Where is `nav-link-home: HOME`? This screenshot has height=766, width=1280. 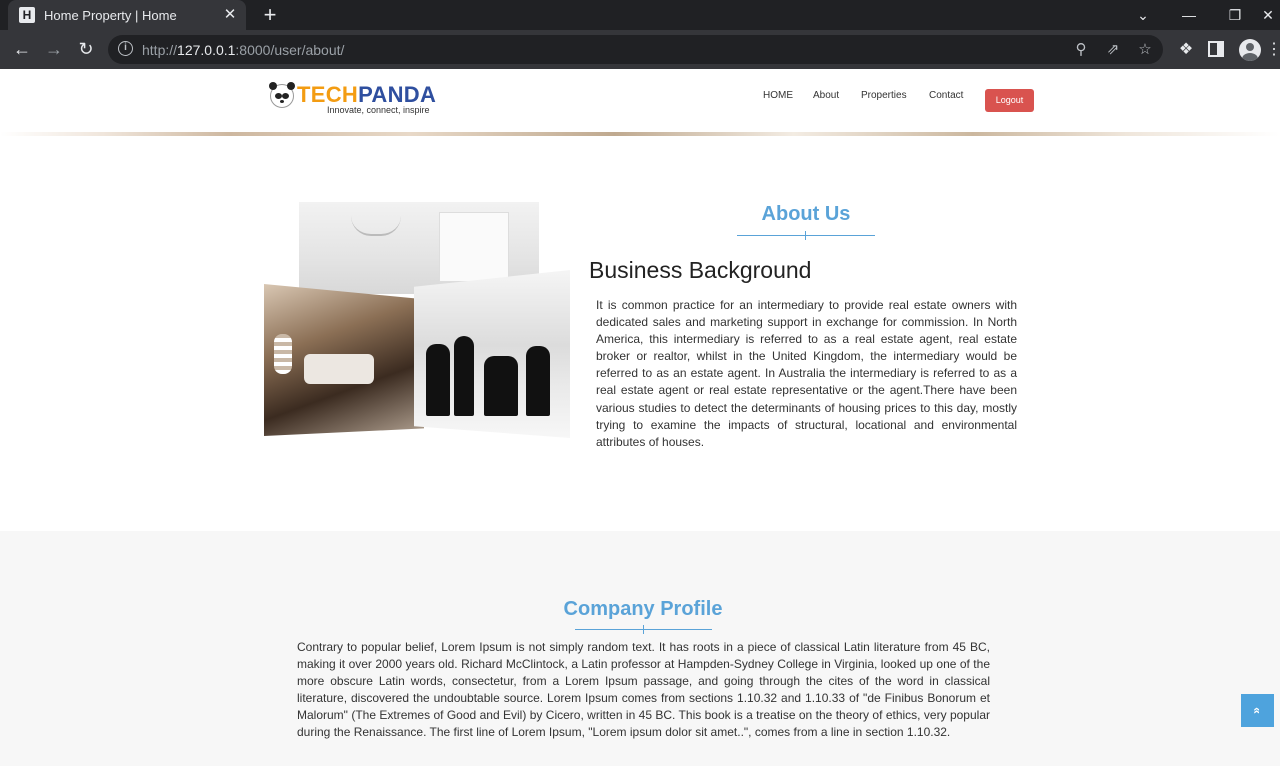 nav-link-home: HOME is located at coordinates (778, 95).